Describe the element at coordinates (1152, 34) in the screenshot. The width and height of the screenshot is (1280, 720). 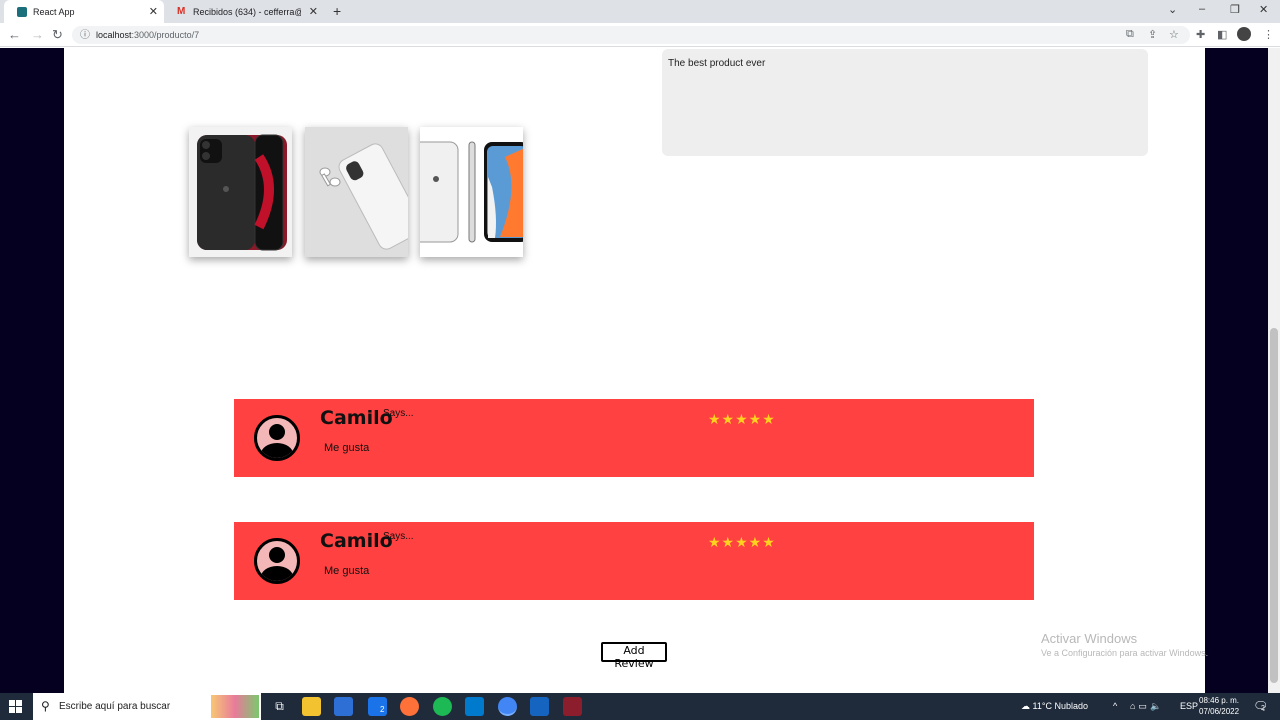
I see `share-icon: ⇪` at that location.